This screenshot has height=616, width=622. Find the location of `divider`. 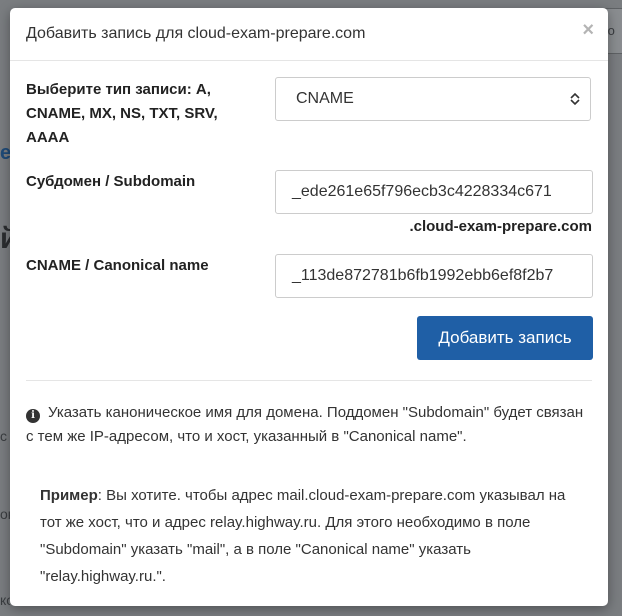

divider is located at coordinates (309, 380).